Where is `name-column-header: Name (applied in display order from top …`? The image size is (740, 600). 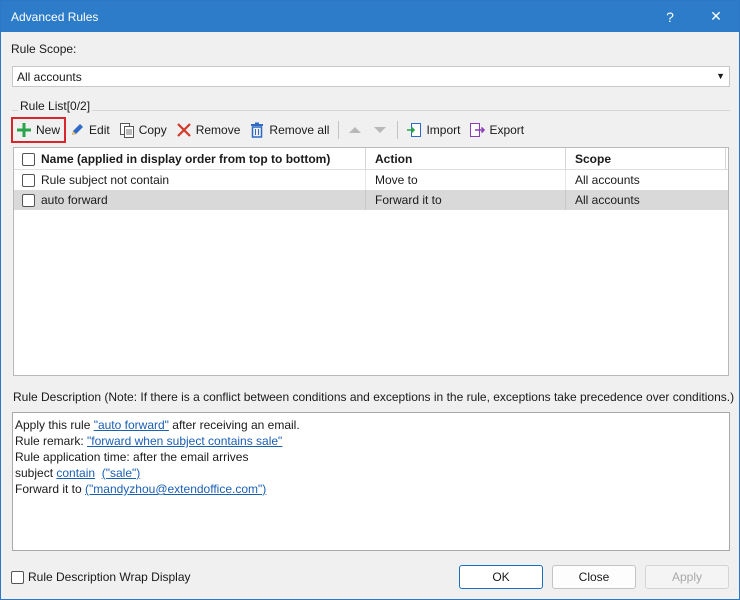
name-column-header: Name (applied in display order from top … is located at coordinates (190, 159).